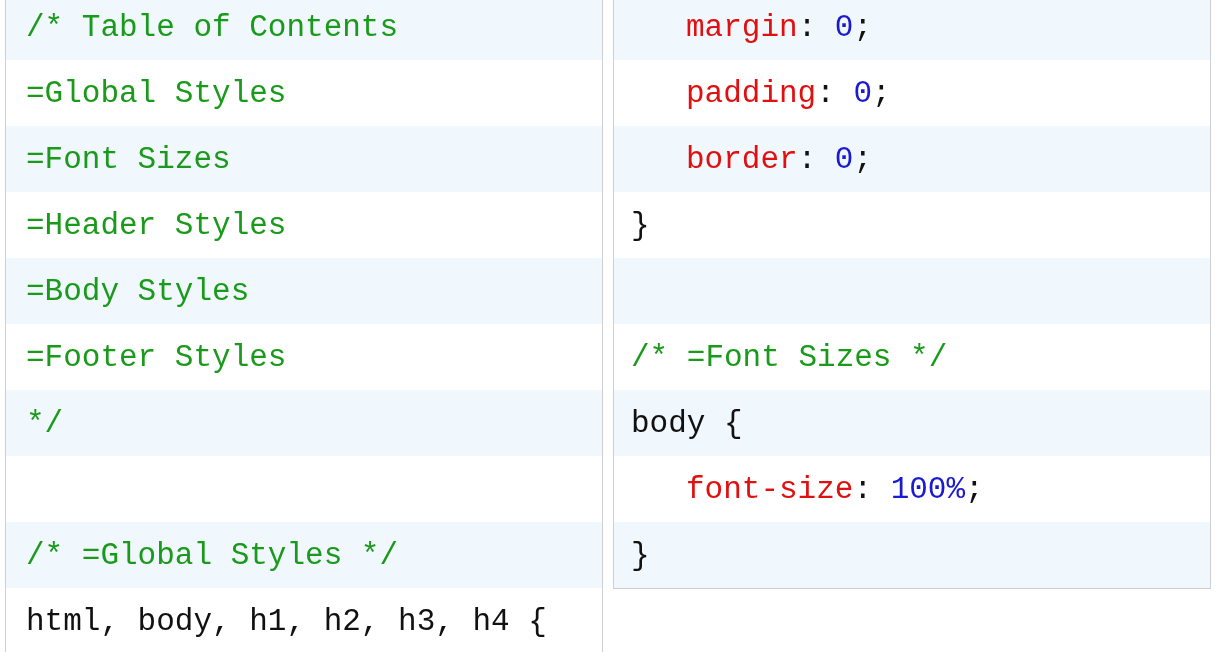  What do you see at coordinates (45, 423) in the screenshot?
I see `code-line: */` at bounding box center [45, 423].